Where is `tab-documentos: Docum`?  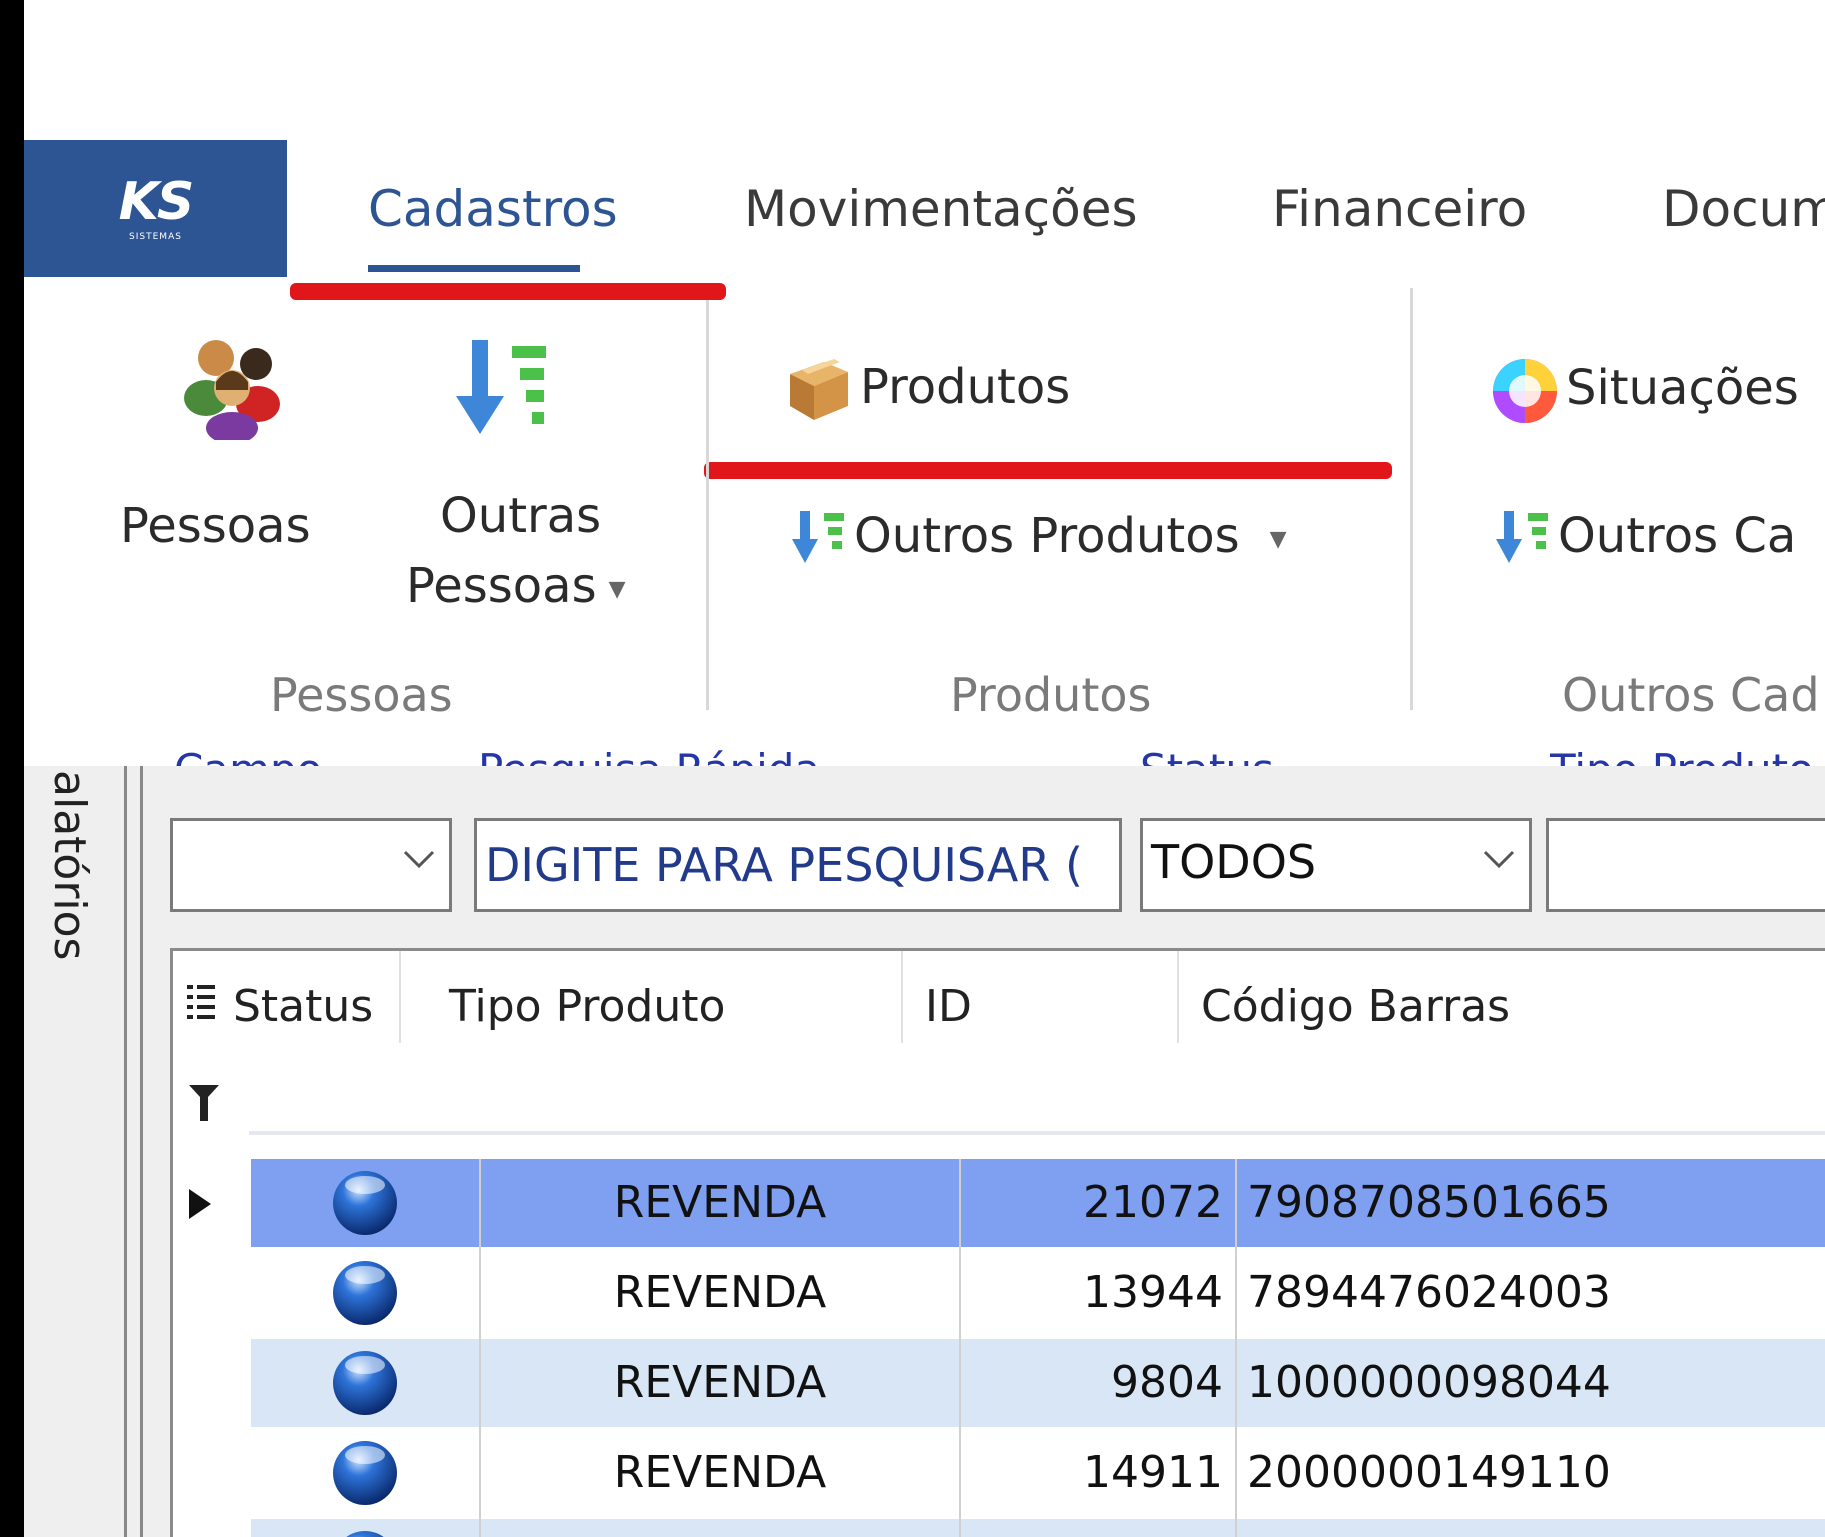
tab-documentos: Docum is located at coordinates (1743, 209).